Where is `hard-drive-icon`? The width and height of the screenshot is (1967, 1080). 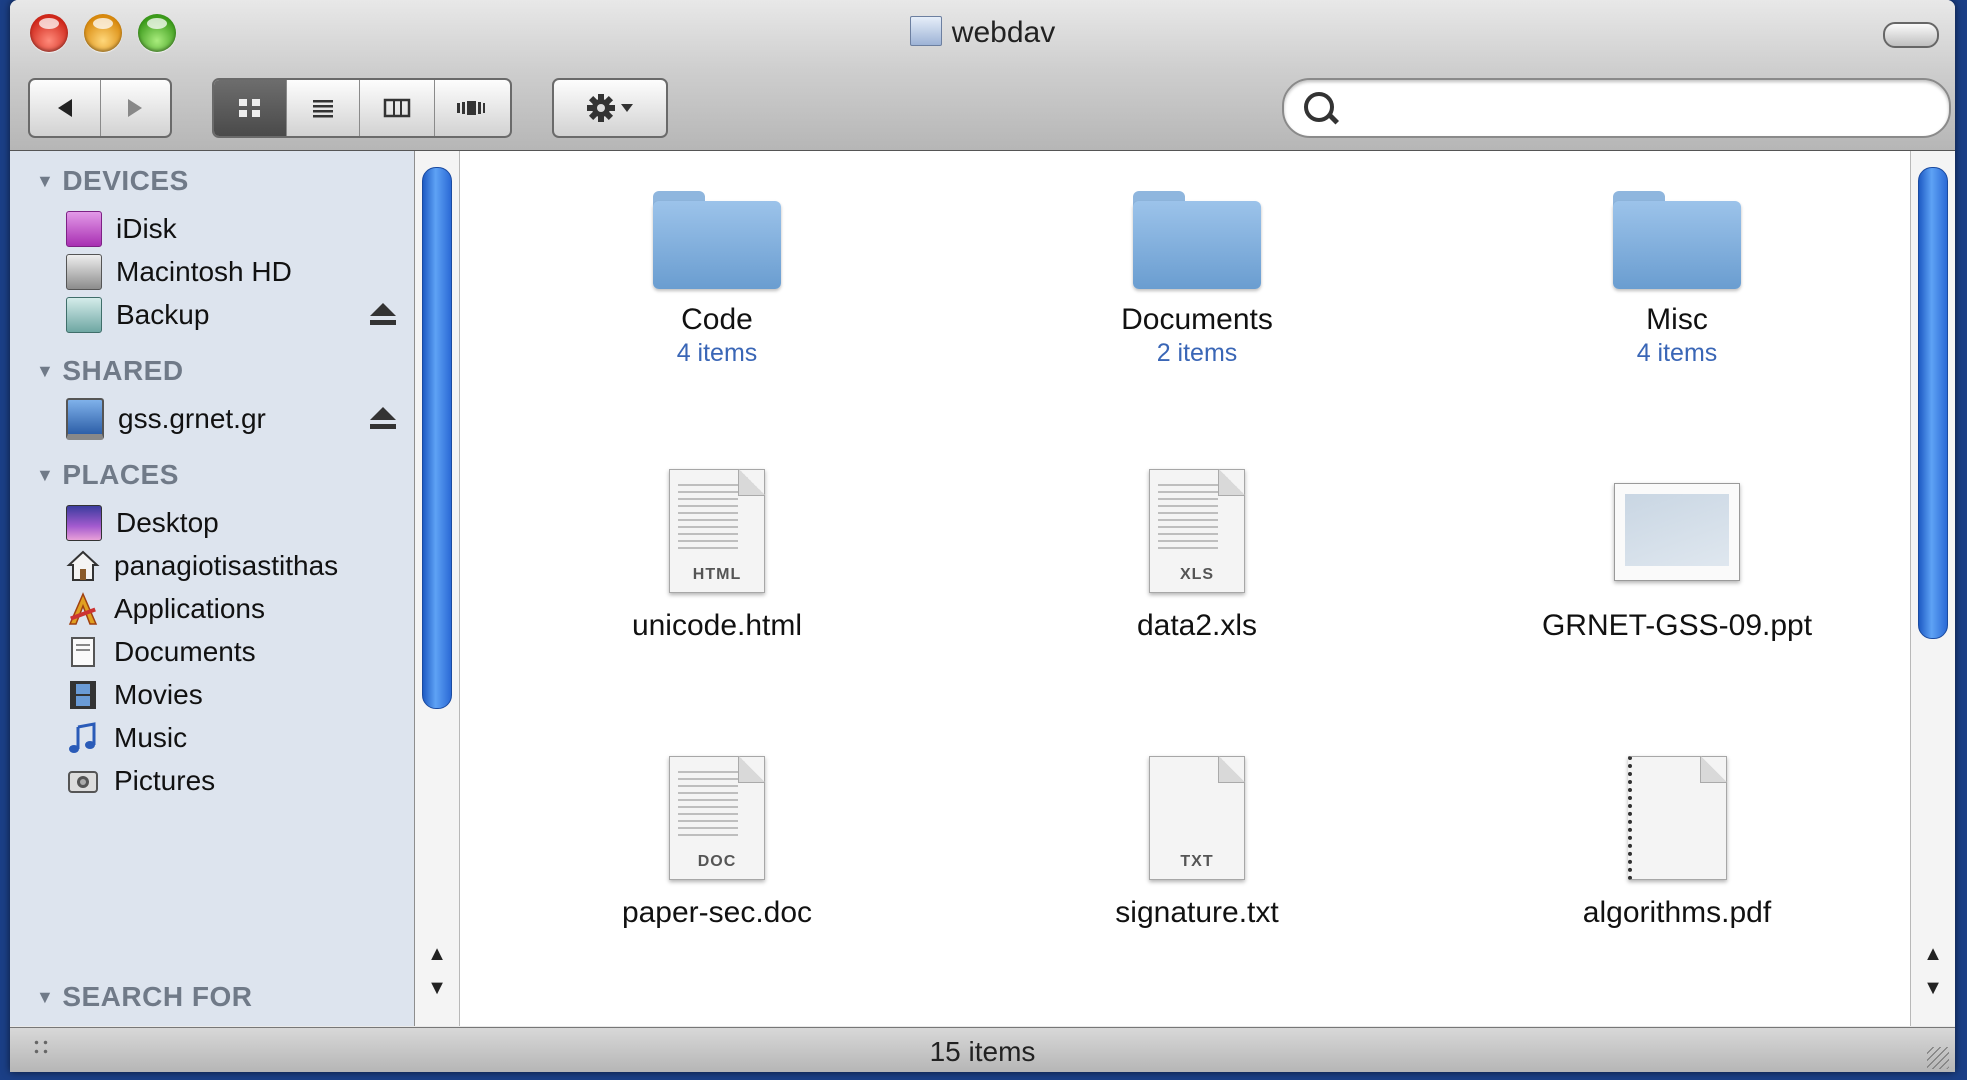 hard-drive-icon is located at coordinates (84, 272).